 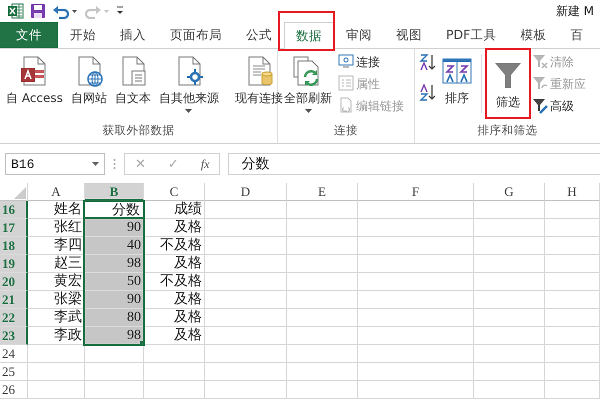 I want to click on column-header: D, so click(x=246, y=192).